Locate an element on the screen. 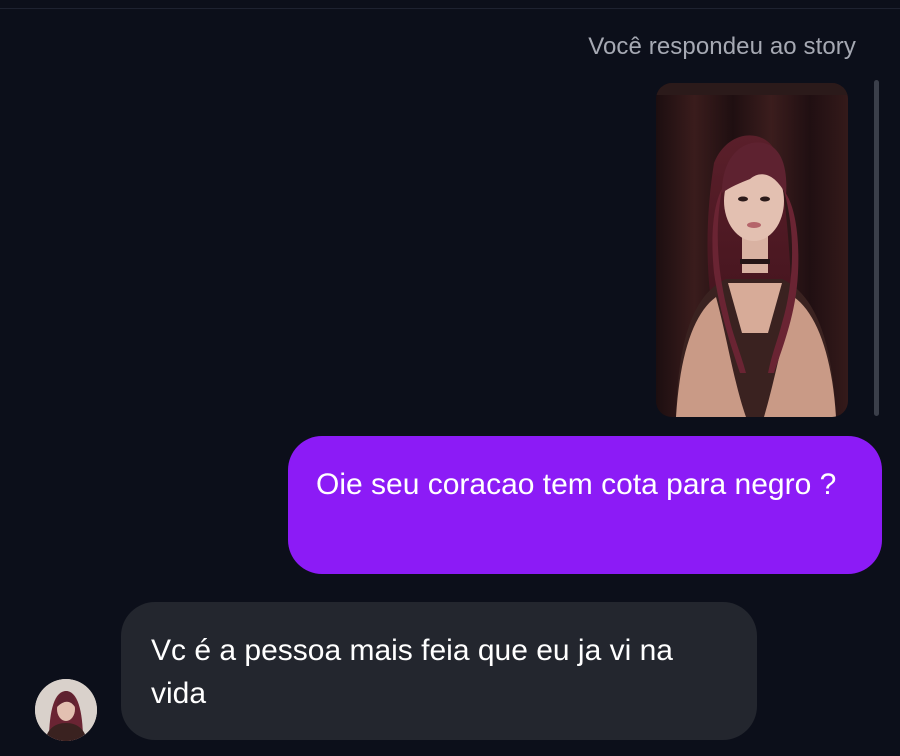  story-reply-indicator is located at coordinates (876, 248).